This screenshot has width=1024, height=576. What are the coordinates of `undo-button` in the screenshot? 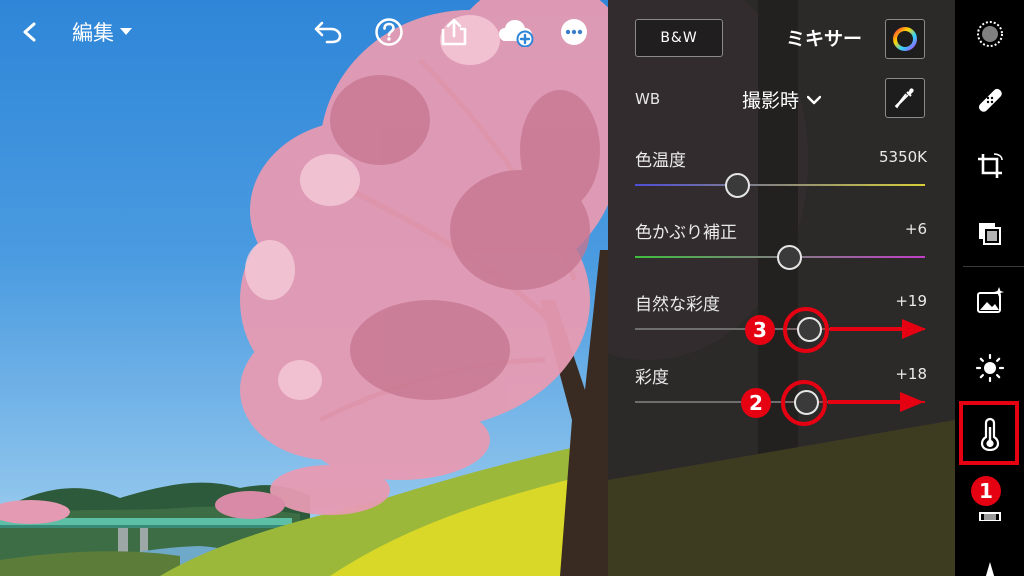 It's located at (328, 32).